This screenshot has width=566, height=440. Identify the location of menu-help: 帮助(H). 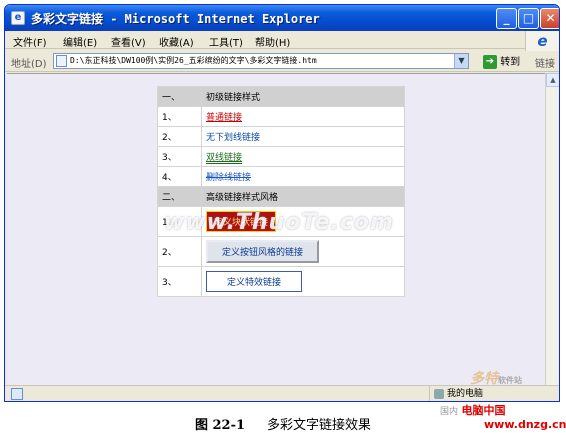
(272, 41).